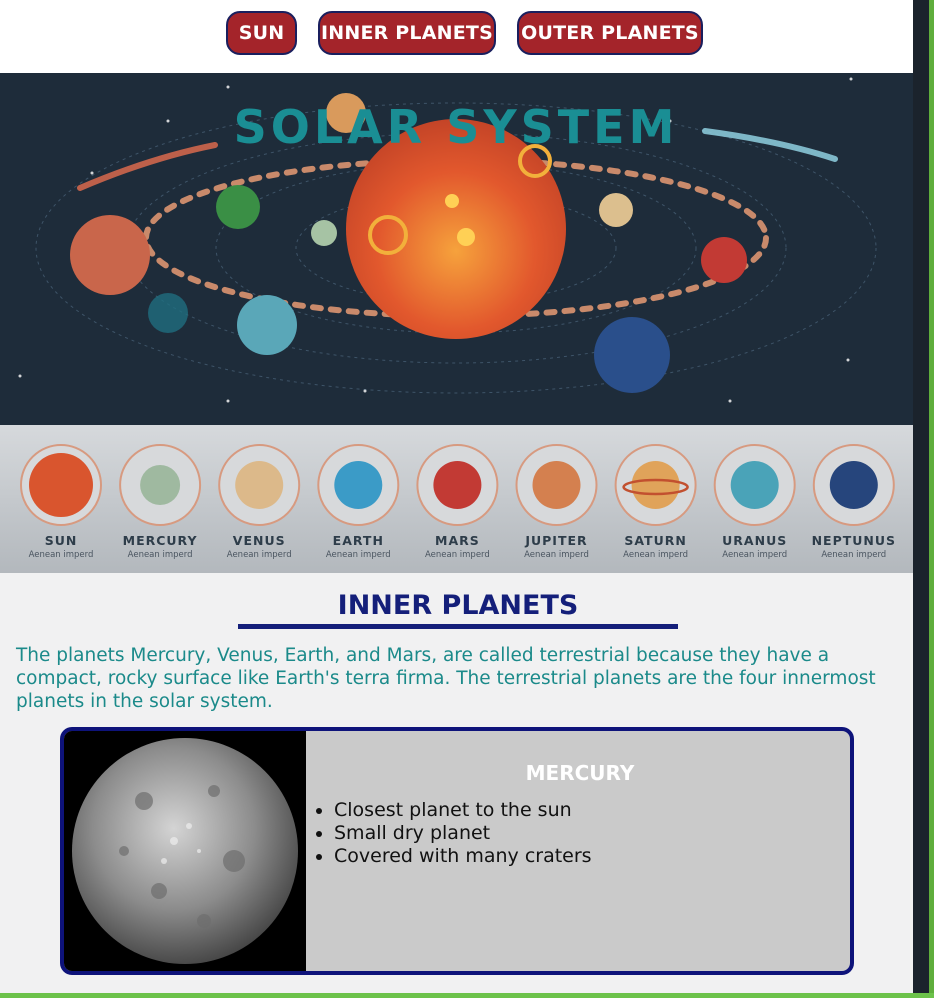 Image resolution: width=934 pixels, height=998 pixels. Describe the element at coordinates (463, 810) in the screenshot. I see `fact-item: Closest planet to the sun` at that location.